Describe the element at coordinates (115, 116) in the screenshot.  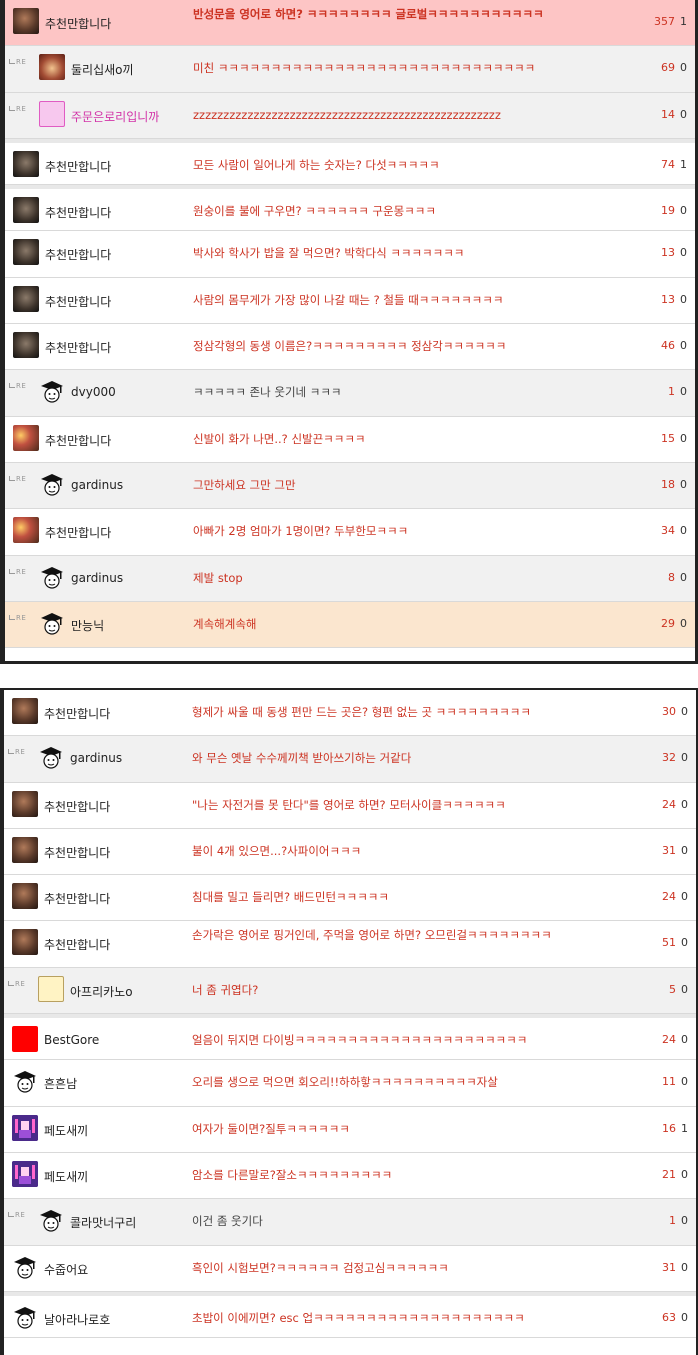
I see `nickname: 주문은로리입니까` at that location.